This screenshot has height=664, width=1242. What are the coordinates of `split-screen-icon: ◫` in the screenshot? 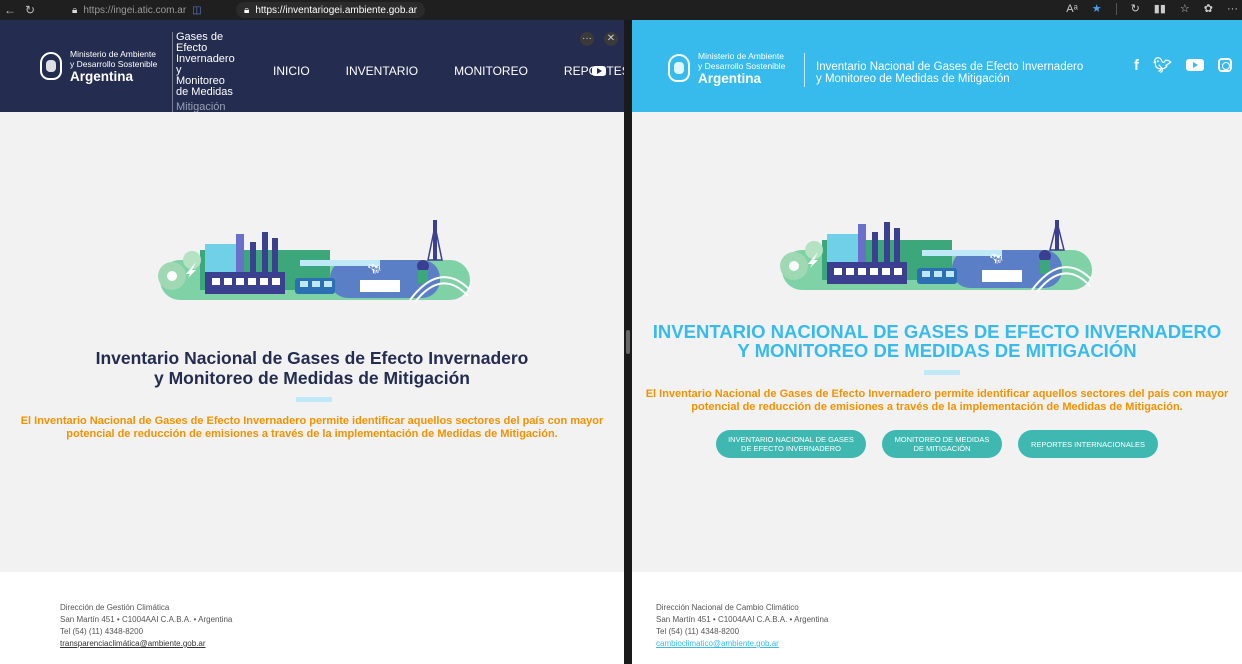 It's located at (196, 10).